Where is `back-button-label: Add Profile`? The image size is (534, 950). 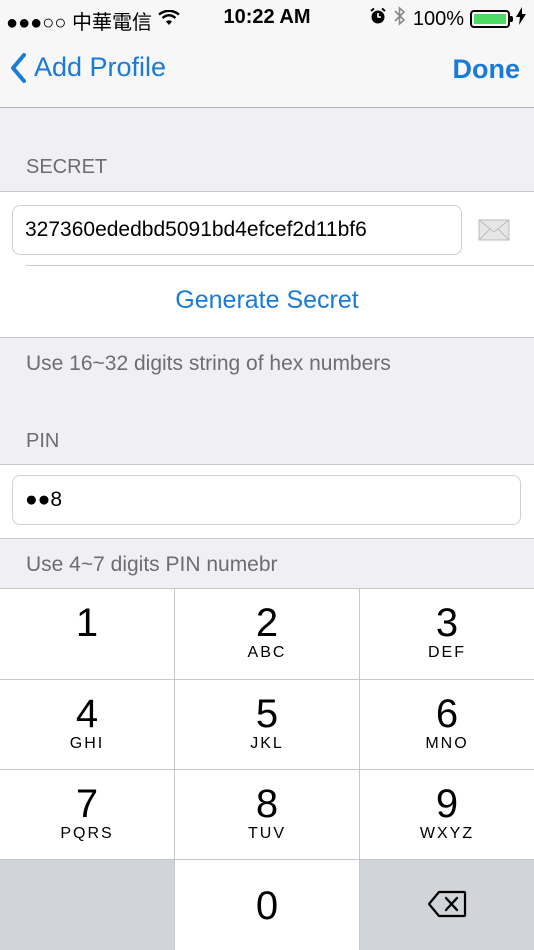 back-button-label: Add Profile is located at coordinates (100, 67).